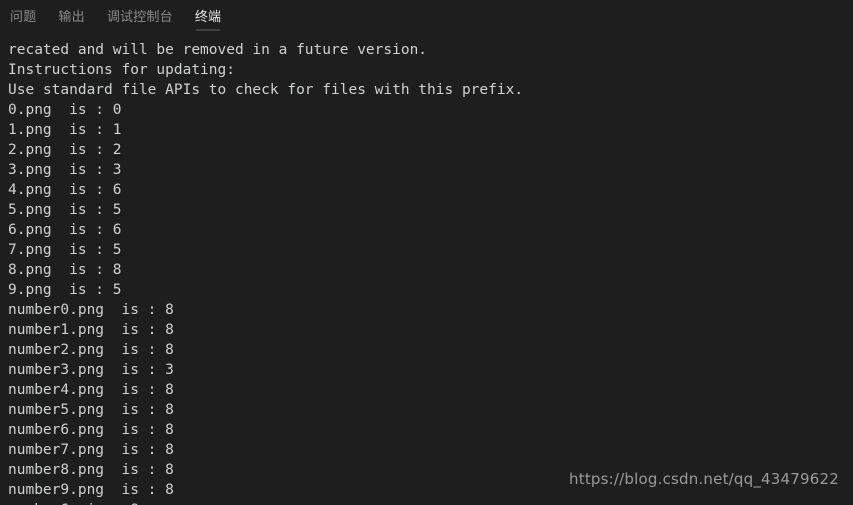 This screenshot has height=505, width=853. I want to click on terminal-line: 7.png is : 5, so click(65, 250).